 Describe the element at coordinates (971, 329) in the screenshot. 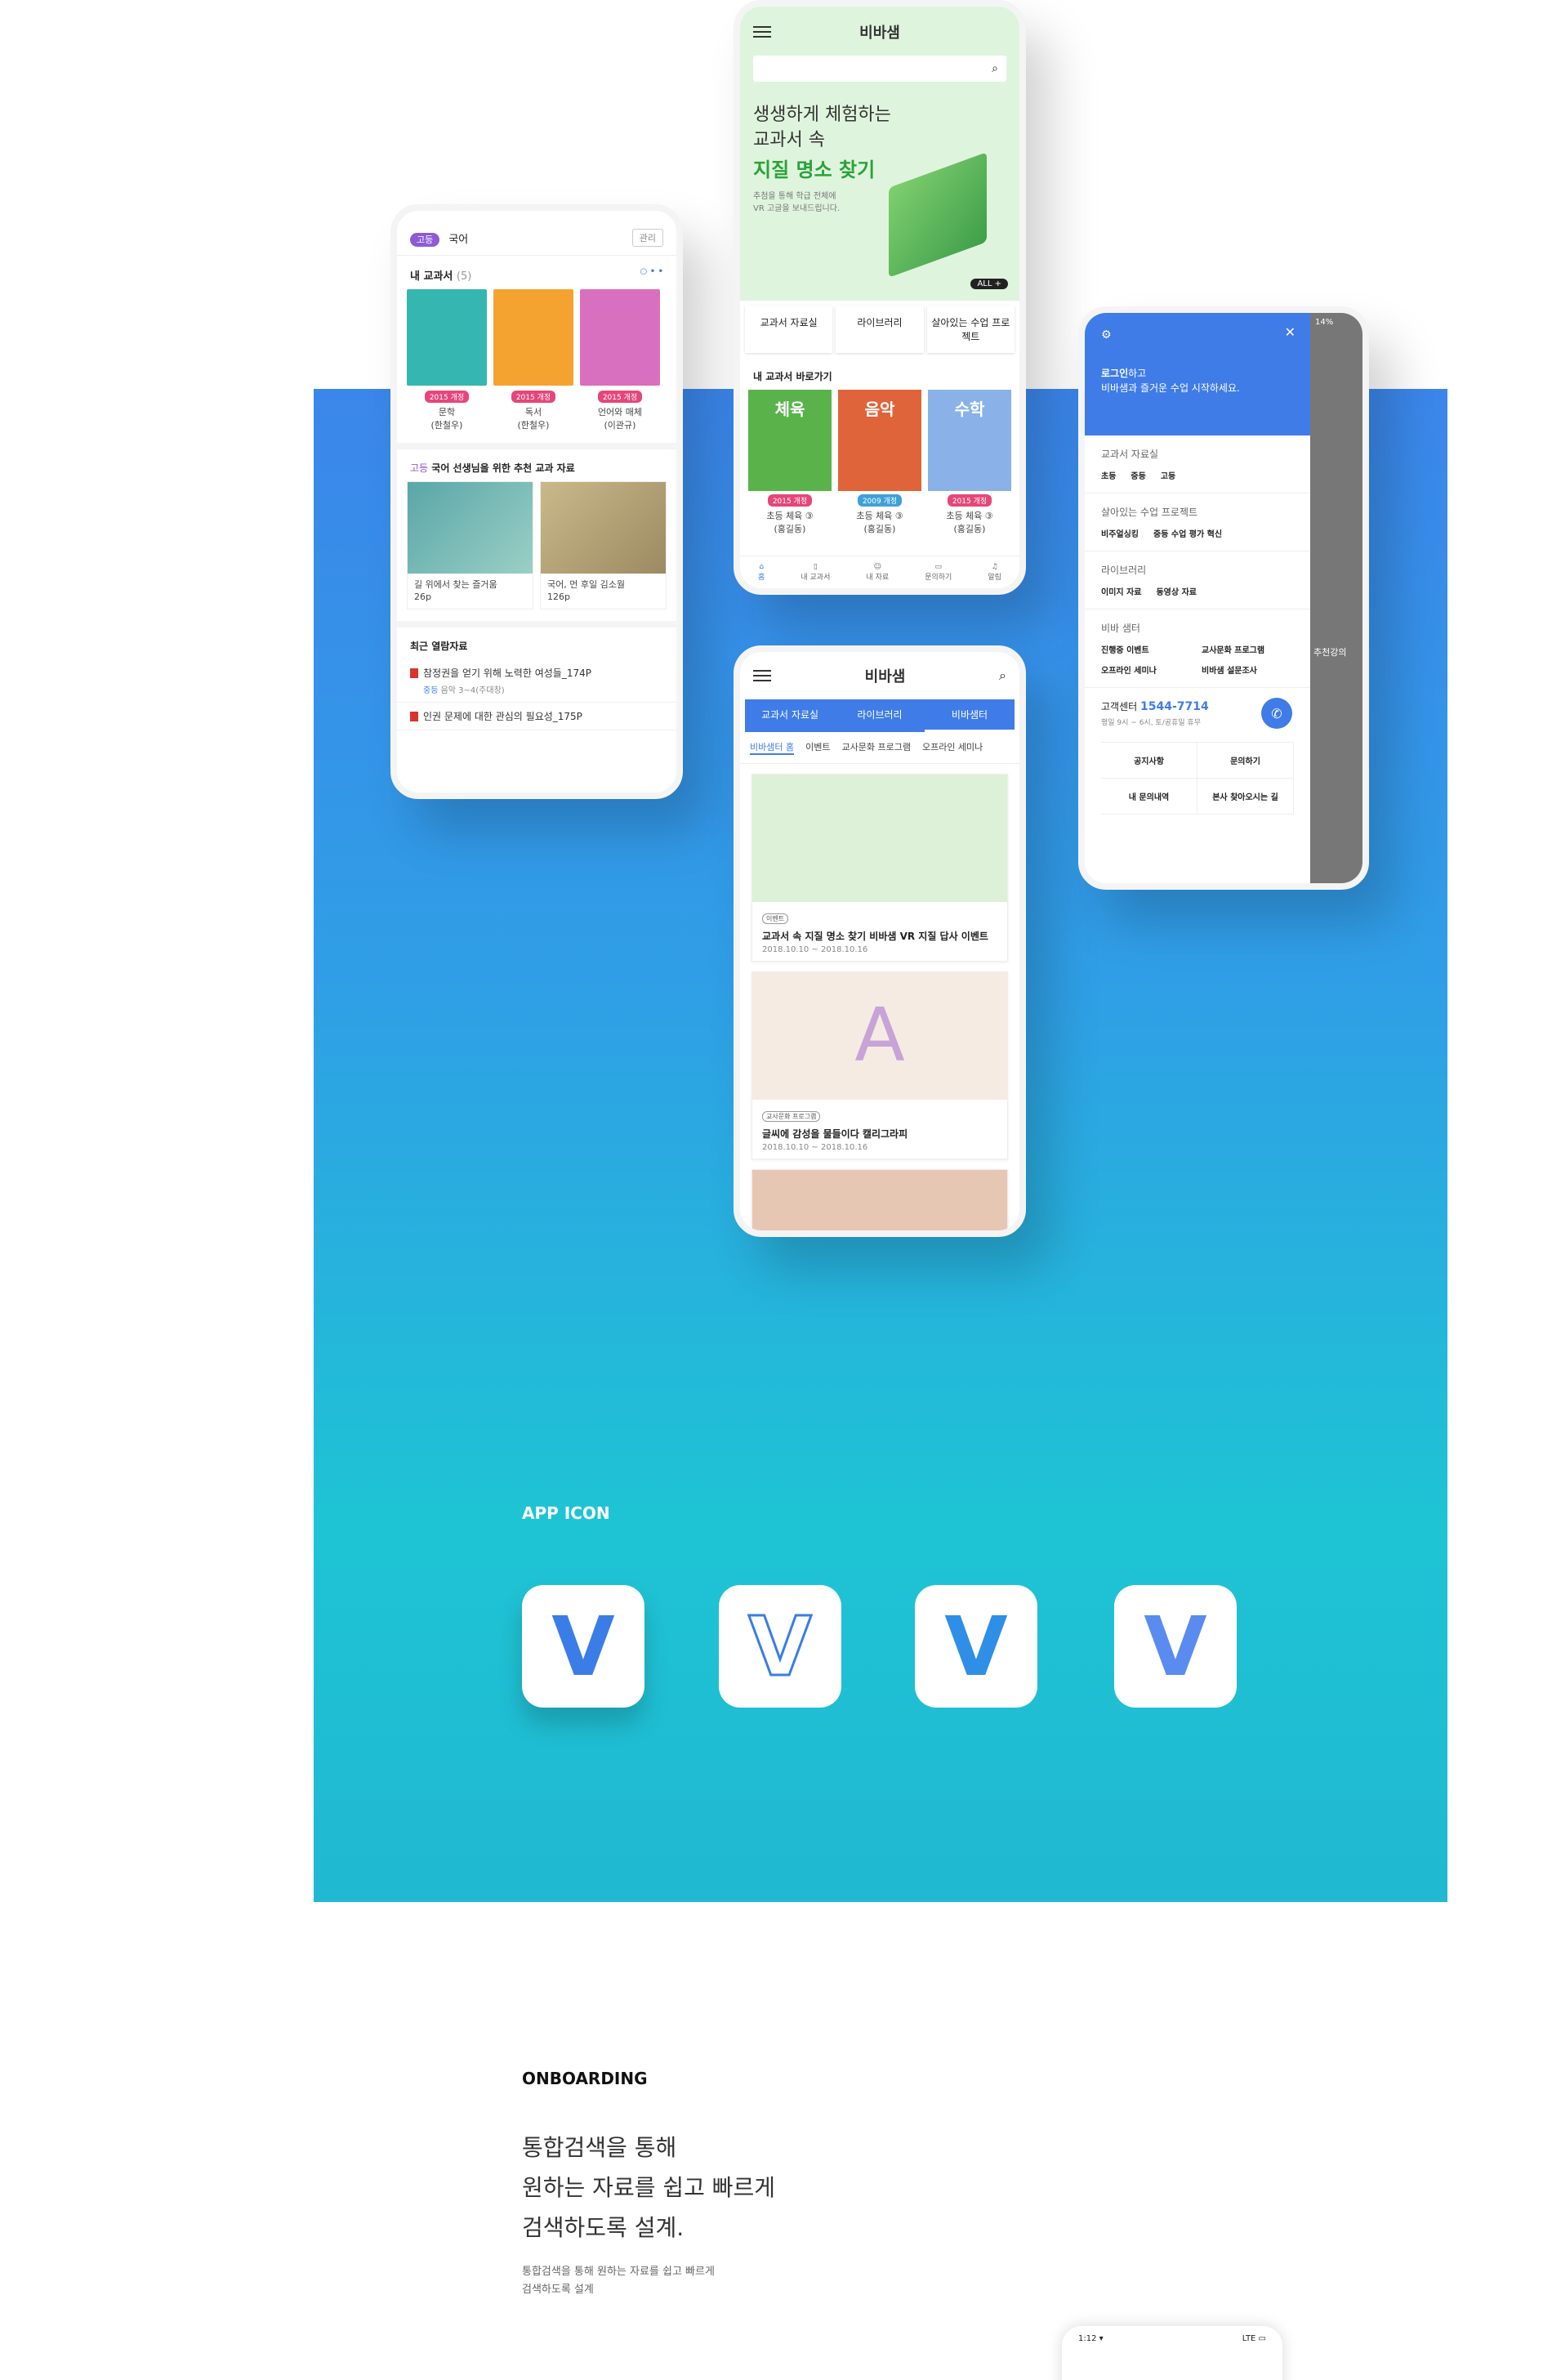

I see `tab-project: 살아있는 수업 프로젝트` at that location.